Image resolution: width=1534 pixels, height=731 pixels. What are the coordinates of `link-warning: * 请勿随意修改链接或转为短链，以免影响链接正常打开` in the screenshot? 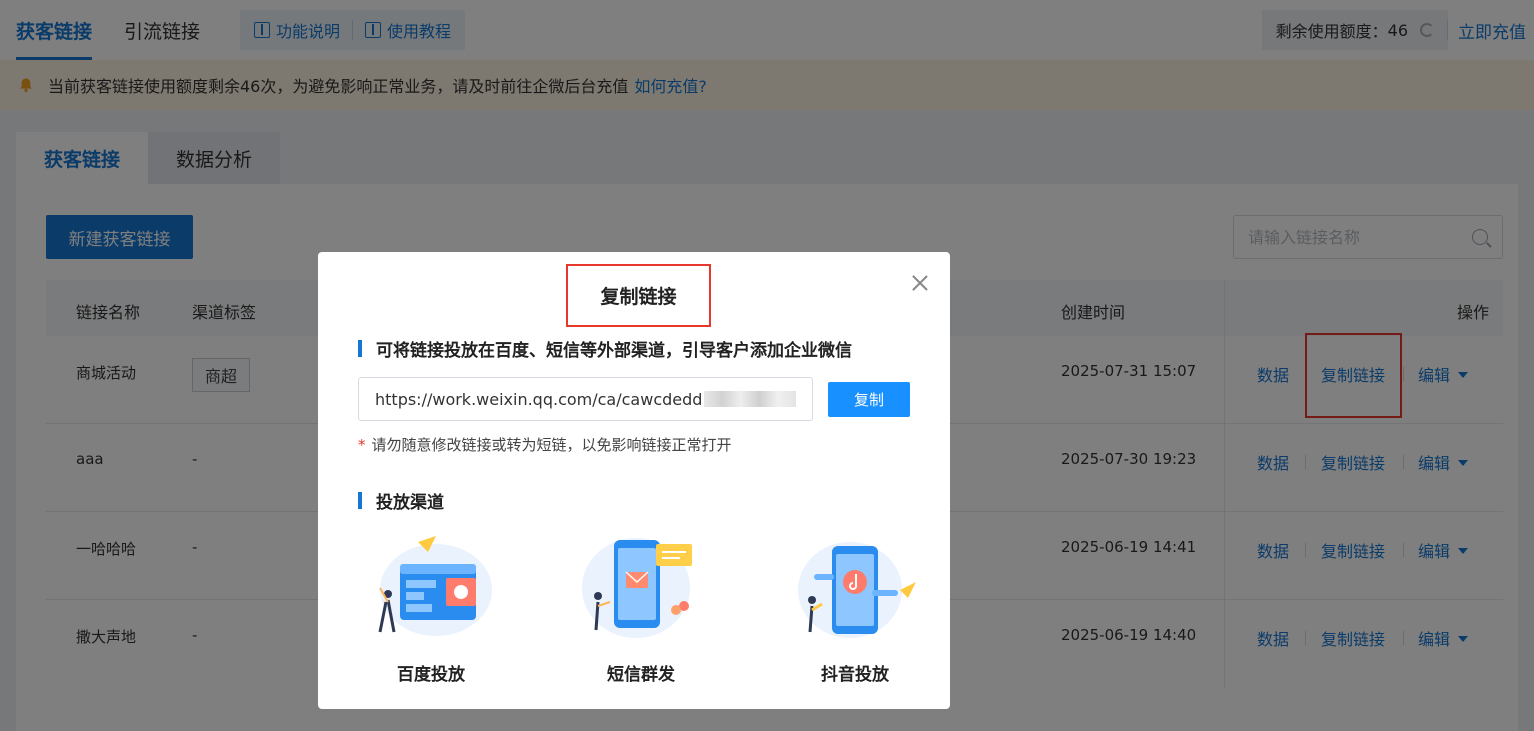 It's located at (545, 444).